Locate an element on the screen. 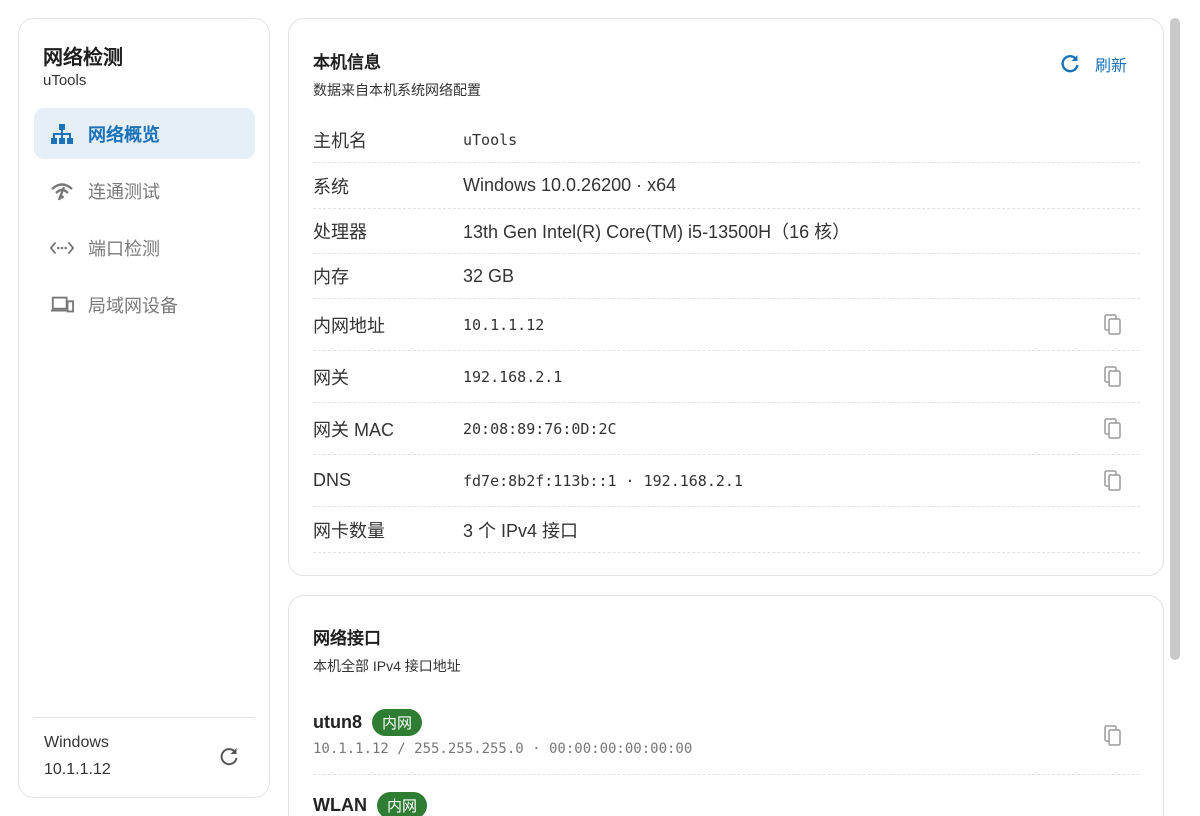 This screenshot has width=1200, height=816. row-label: 内网地址 is located at coordinates (349, 325).